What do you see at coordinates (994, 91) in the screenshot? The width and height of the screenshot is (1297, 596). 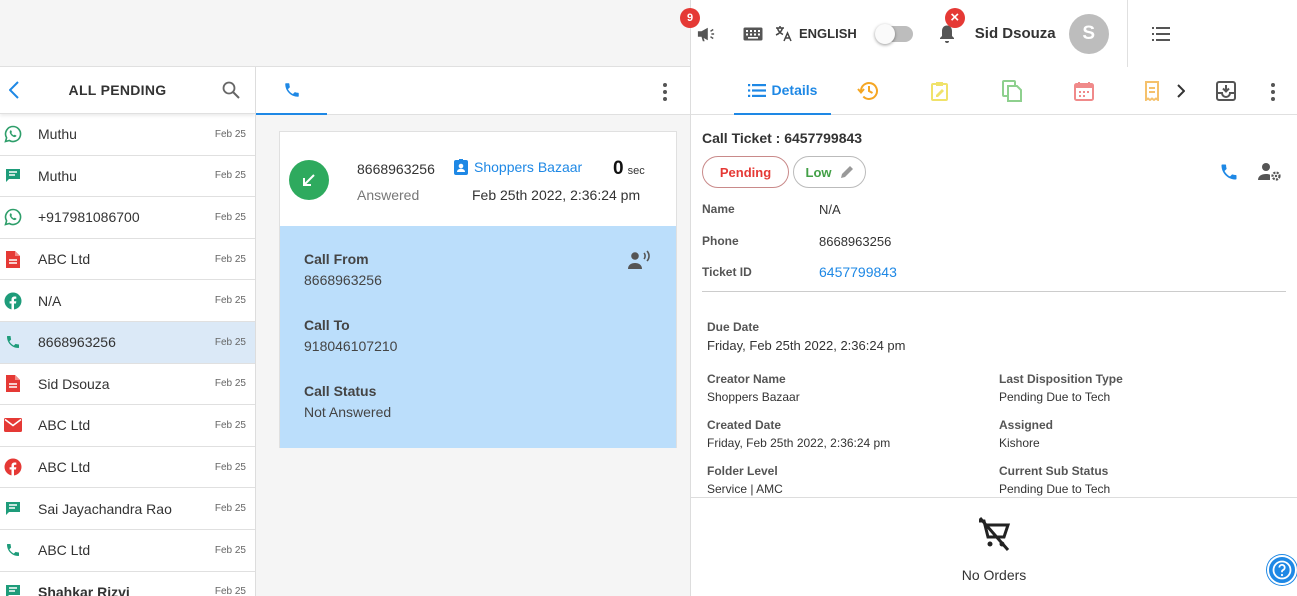 I see `ticket-tabs: Details` at bounding box center [994, 91].